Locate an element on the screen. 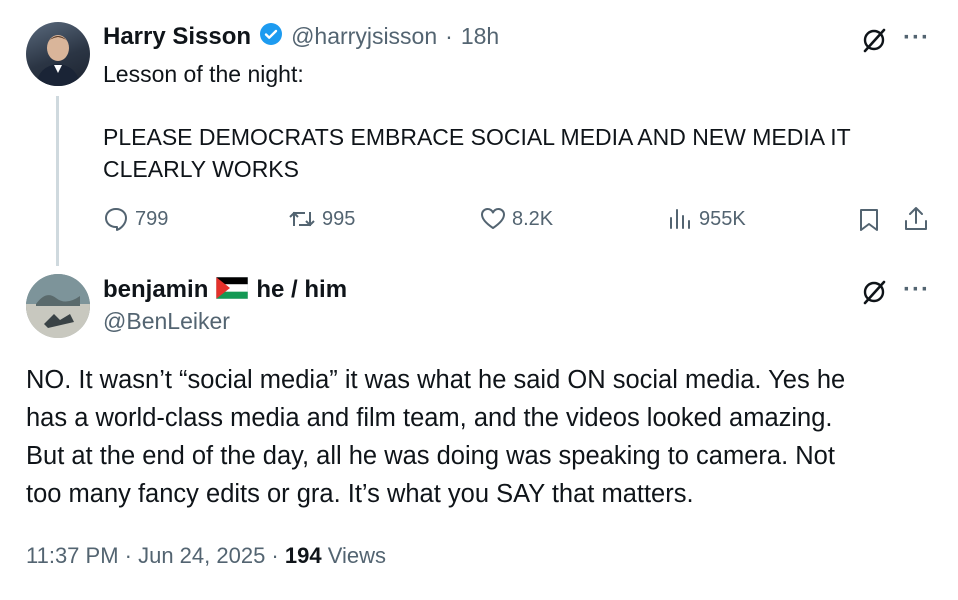 The image size is (958, 600). repost-button: 995 is located at coordinates (321, 219).